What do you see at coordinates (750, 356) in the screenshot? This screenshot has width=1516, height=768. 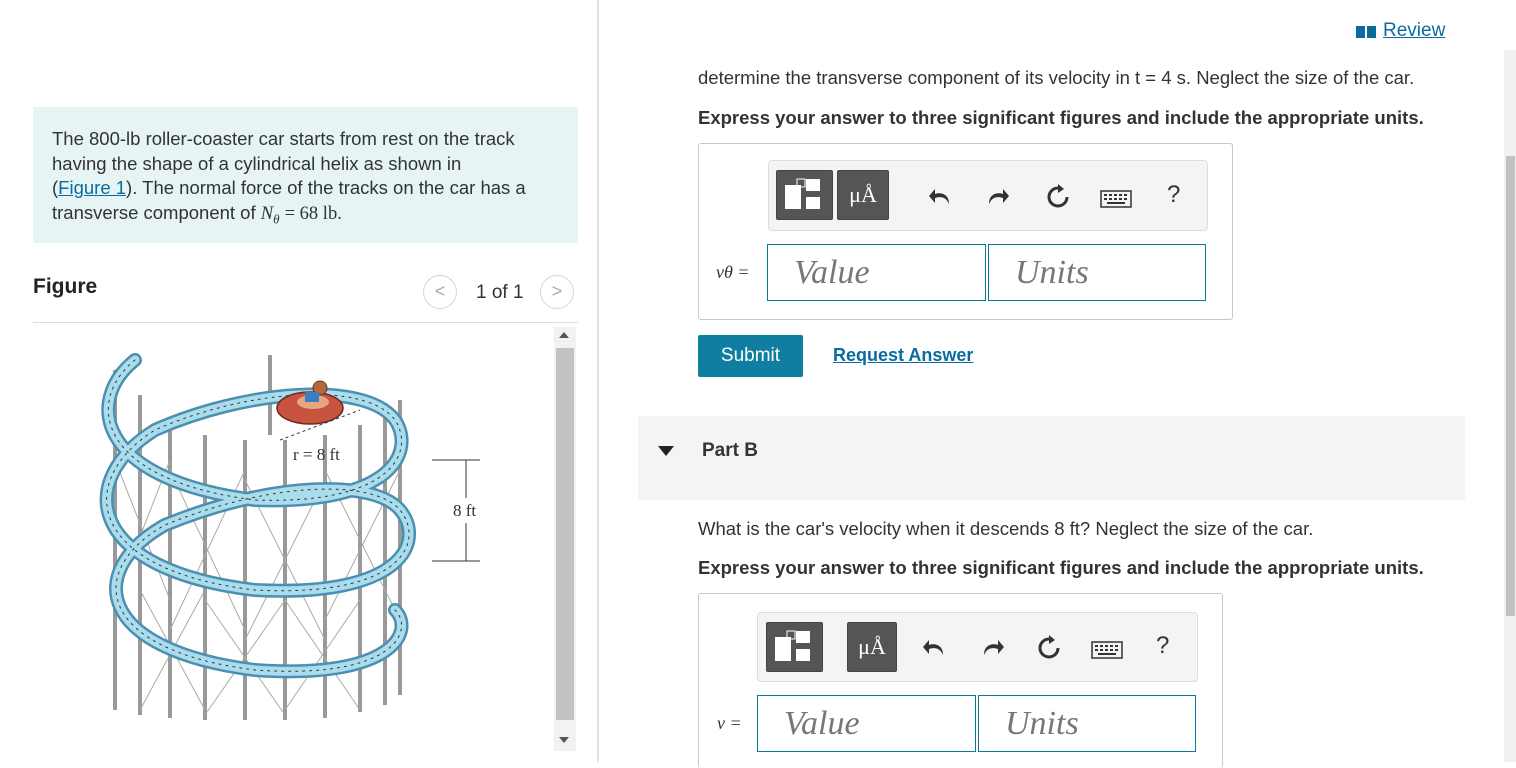 I see `submit-button: Submit` at bounding box center [750, 356].